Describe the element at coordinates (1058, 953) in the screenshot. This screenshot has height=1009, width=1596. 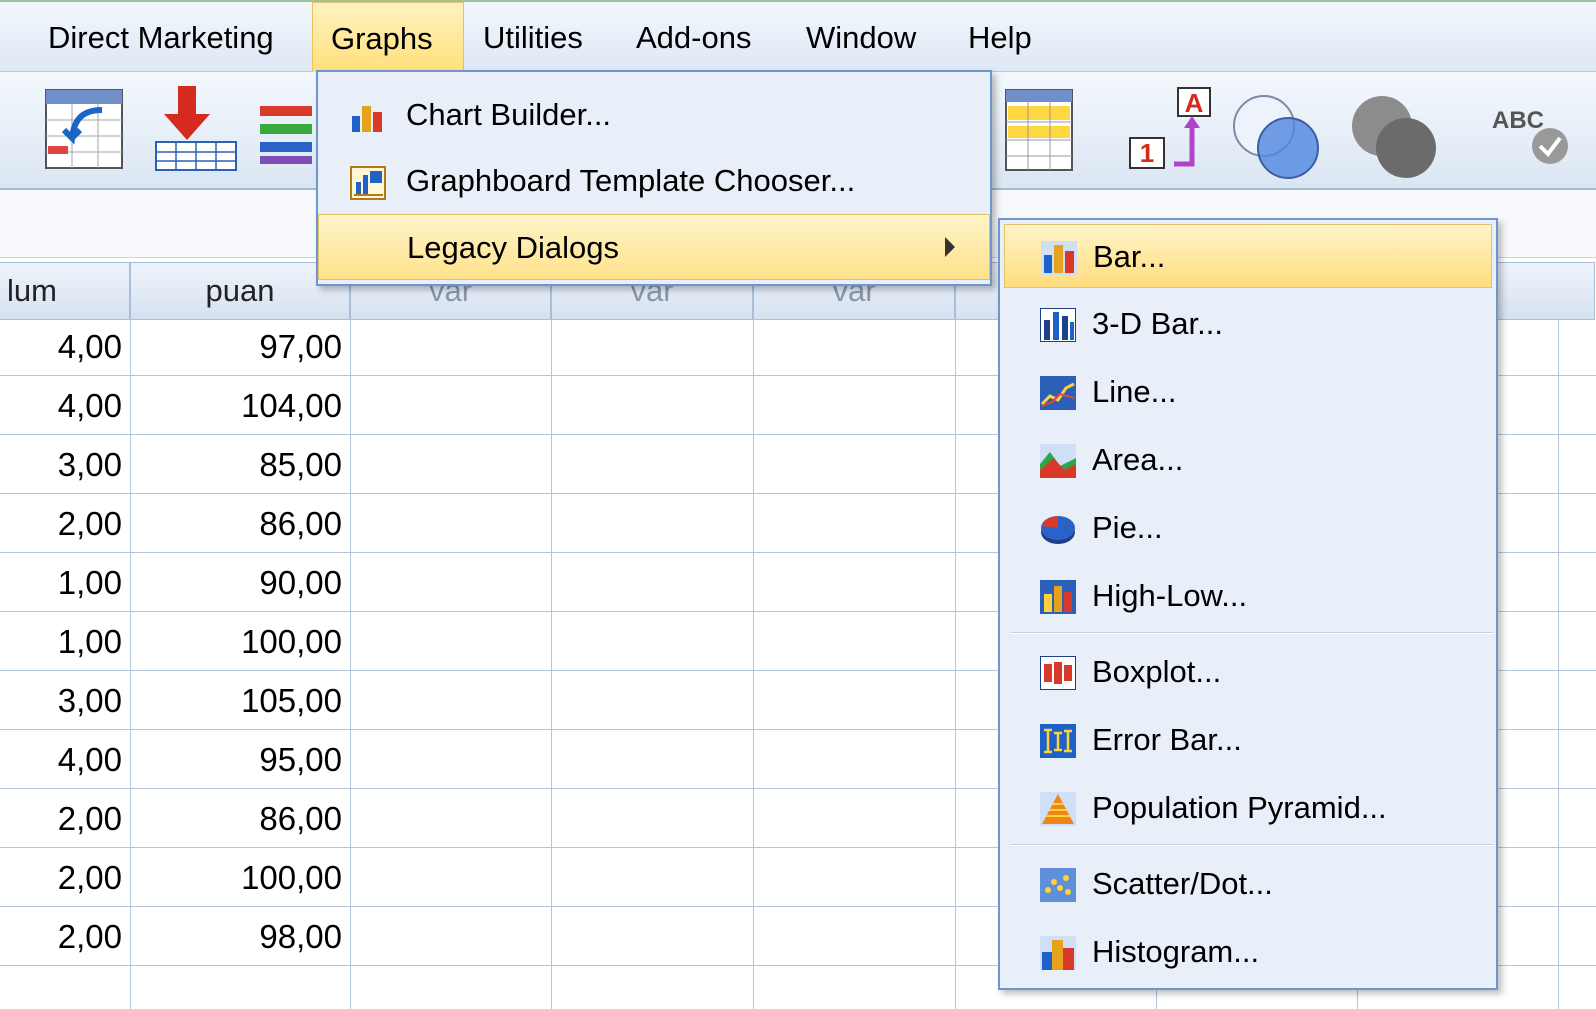
I see `histogram-icon` at that location.